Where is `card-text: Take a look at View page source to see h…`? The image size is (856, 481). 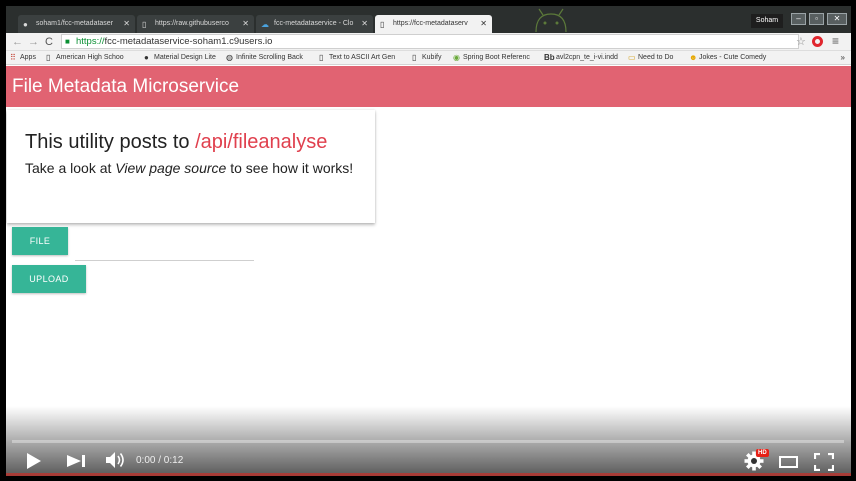 card-text: Take a look at View page source to see h… is located at coordinates (189, 168).